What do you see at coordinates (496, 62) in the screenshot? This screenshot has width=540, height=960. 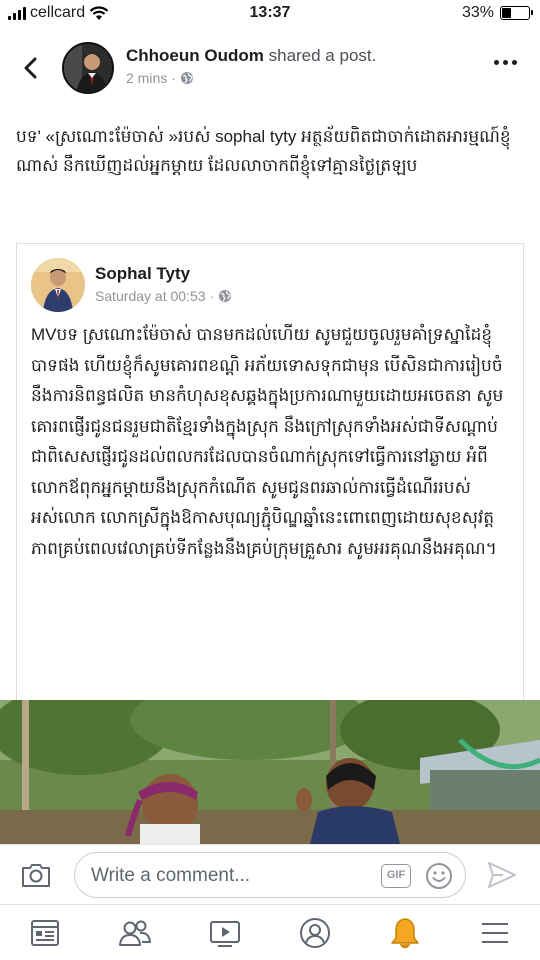 I see `more-dots-icon` at bounding box center [496, 62].